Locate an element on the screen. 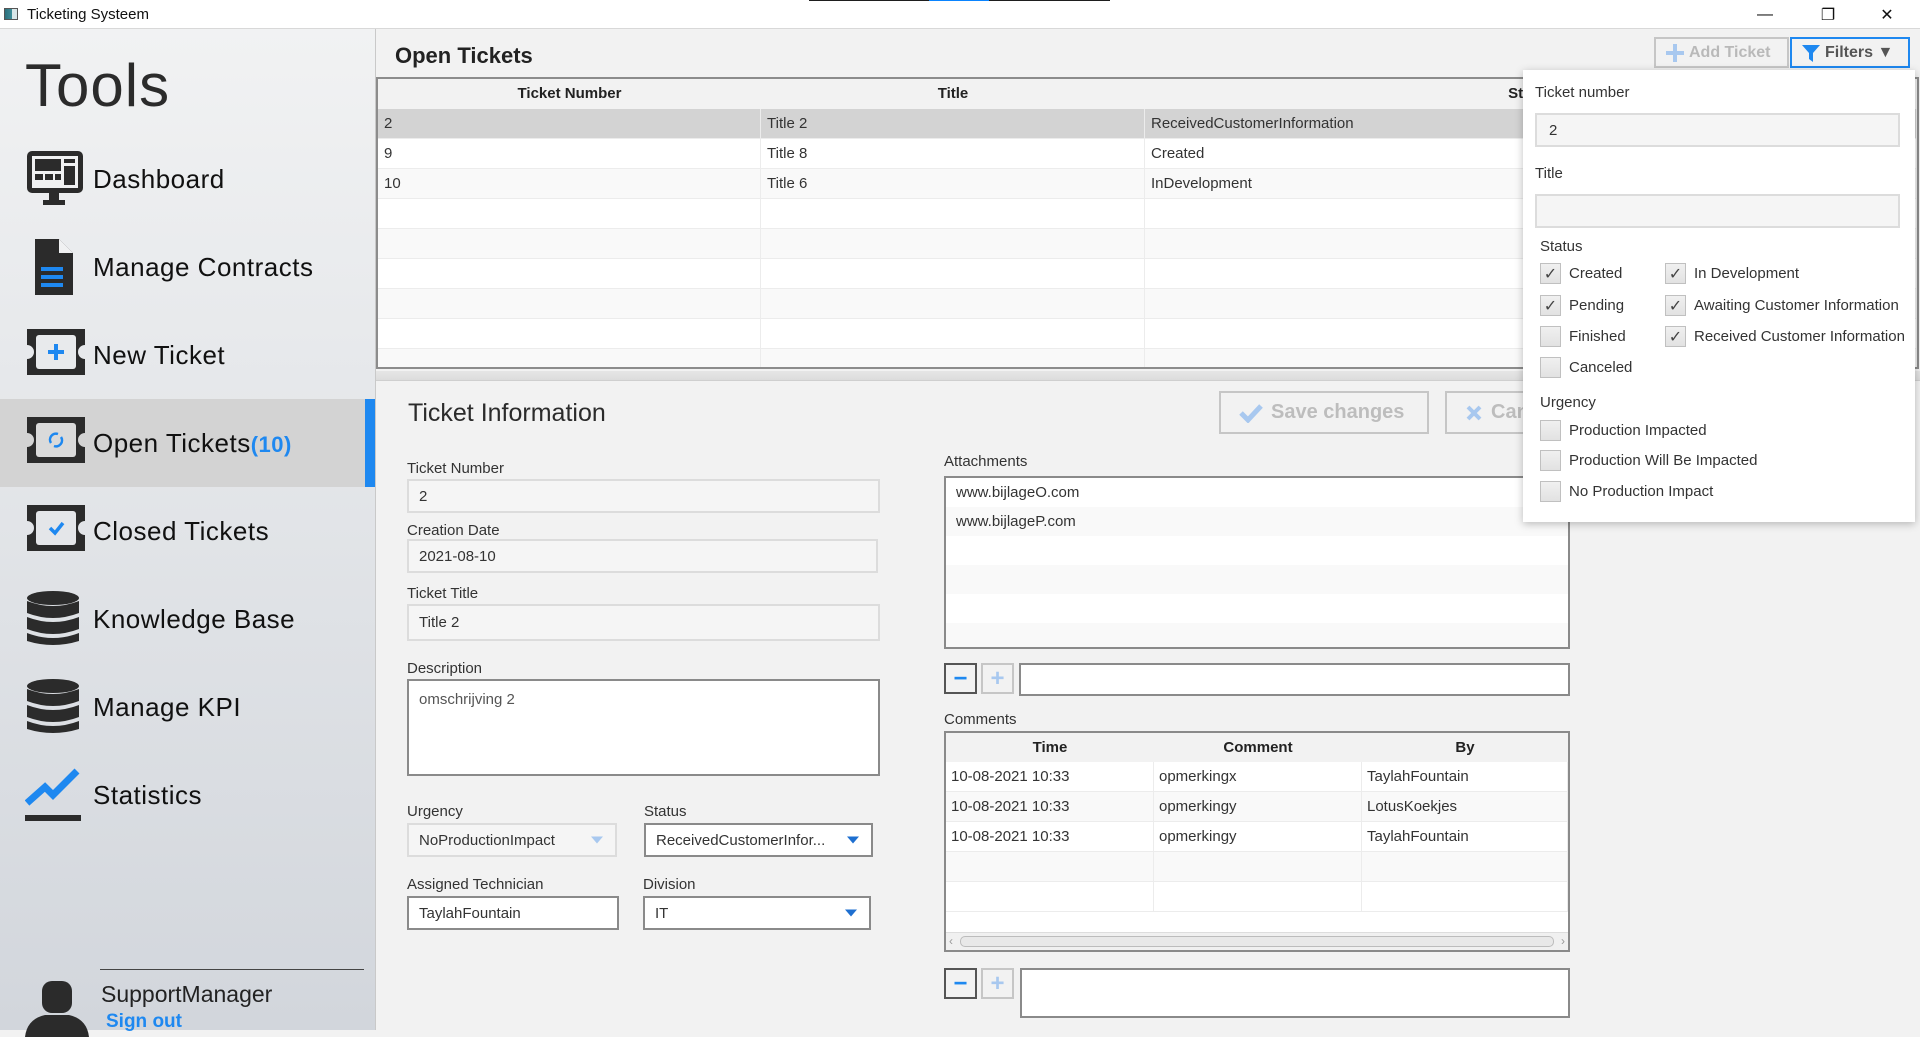  filter-urgency-production-impacted-checkbox: Production Impacted is located at coordinates (1623, 430).